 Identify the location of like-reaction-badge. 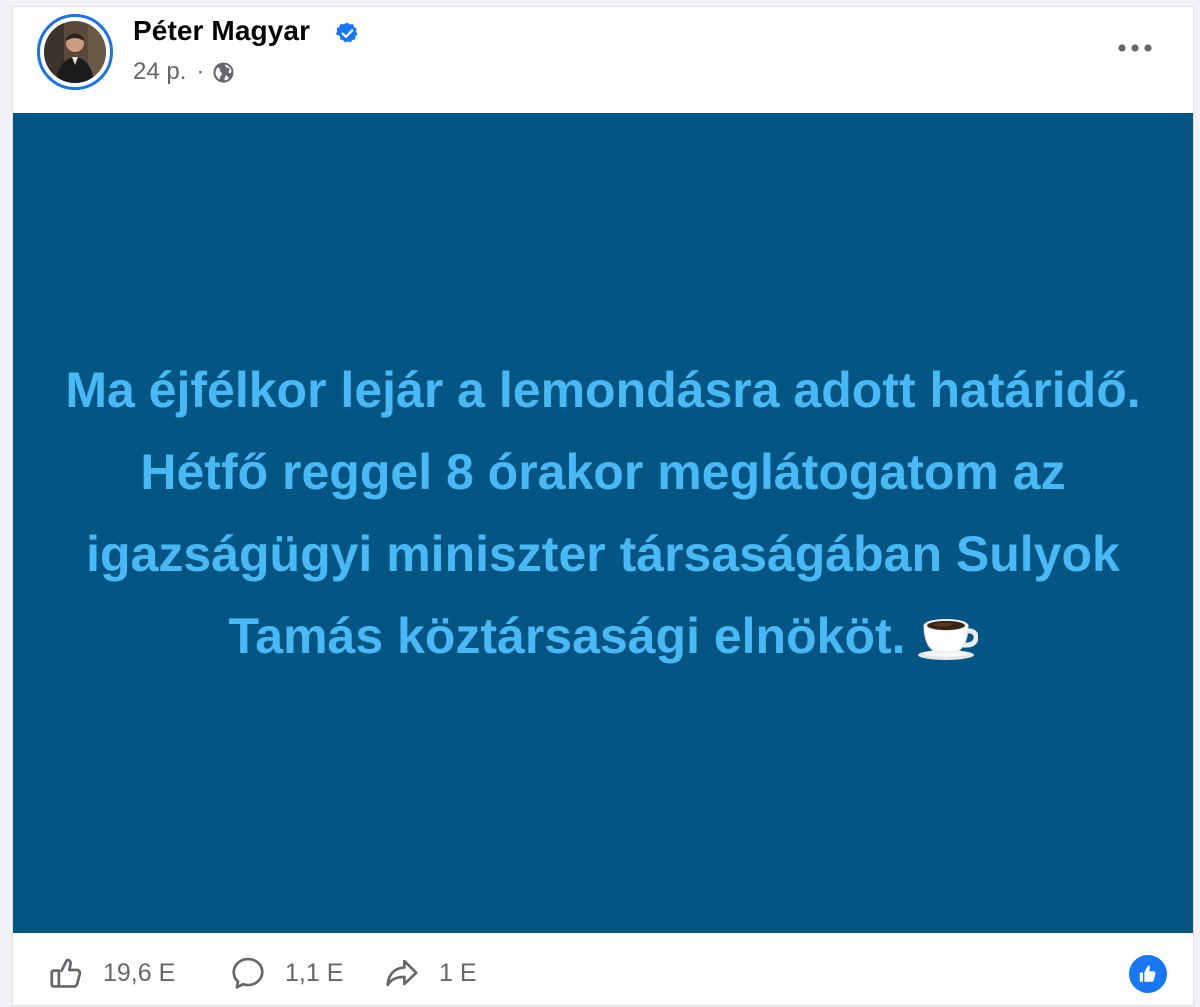
(1148, 974).